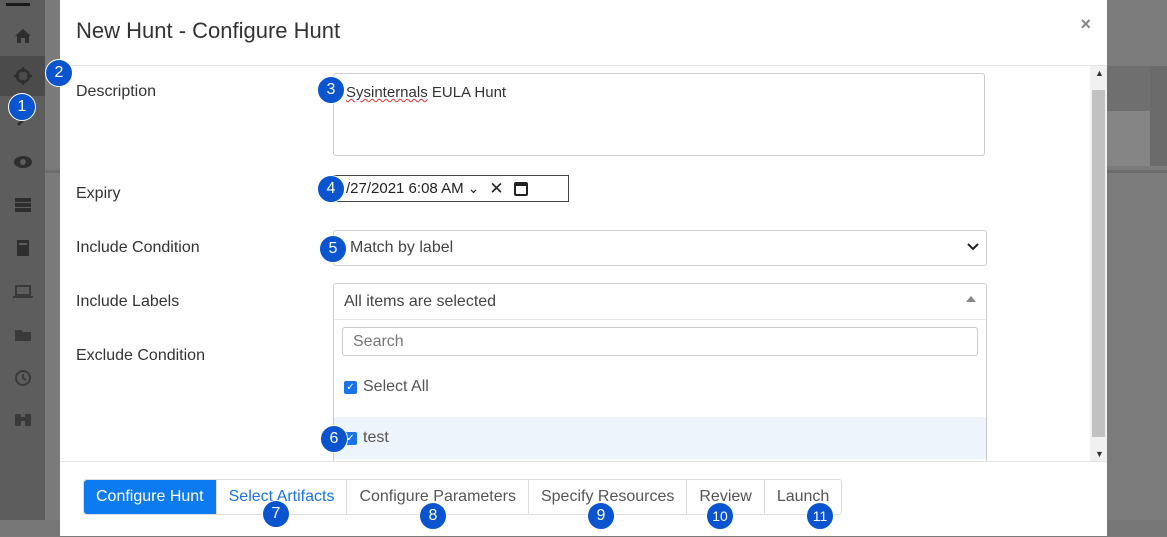 This screenshot has height=537, width=1167. What do you see at coordinates (496, 189) in the screenshot?
I see `clear-icon: ✕` at bounding box center [496, 189].